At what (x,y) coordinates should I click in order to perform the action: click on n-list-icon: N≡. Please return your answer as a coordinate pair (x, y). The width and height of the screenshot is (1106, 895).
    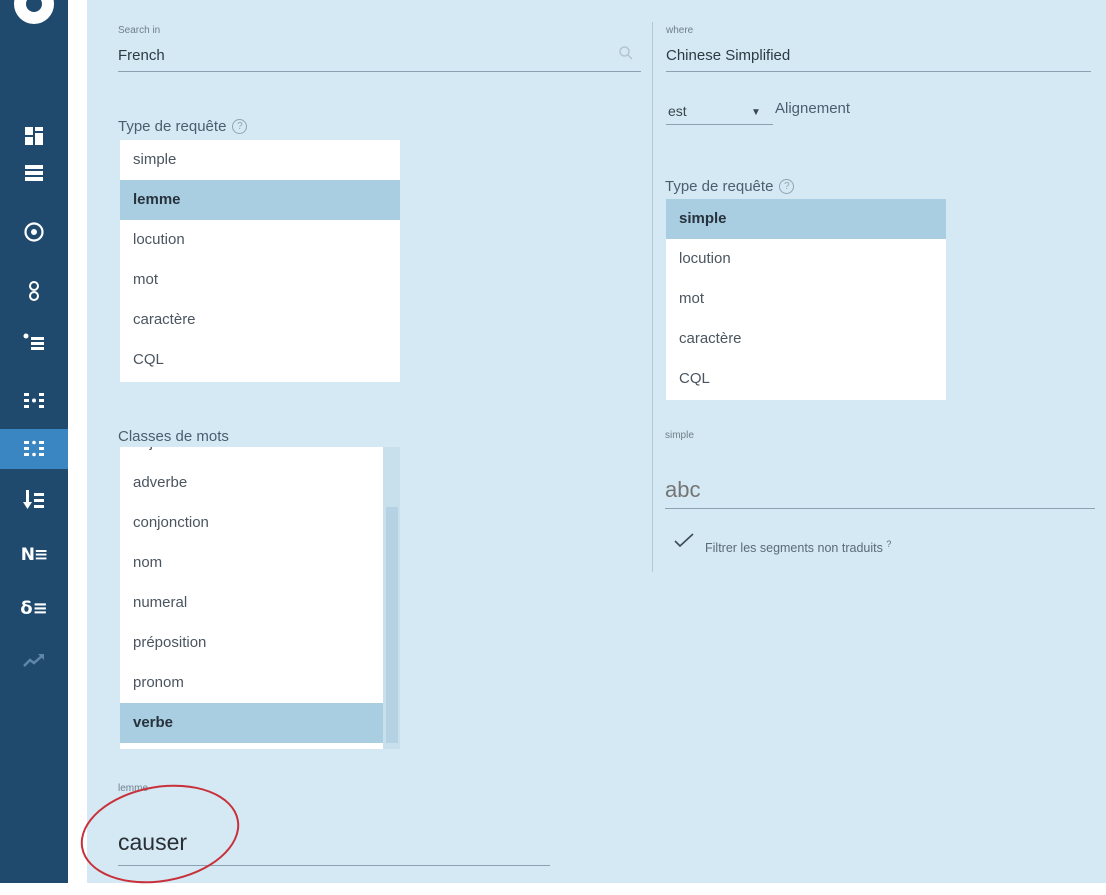
    Looking at the image, I should click on (34, 555).